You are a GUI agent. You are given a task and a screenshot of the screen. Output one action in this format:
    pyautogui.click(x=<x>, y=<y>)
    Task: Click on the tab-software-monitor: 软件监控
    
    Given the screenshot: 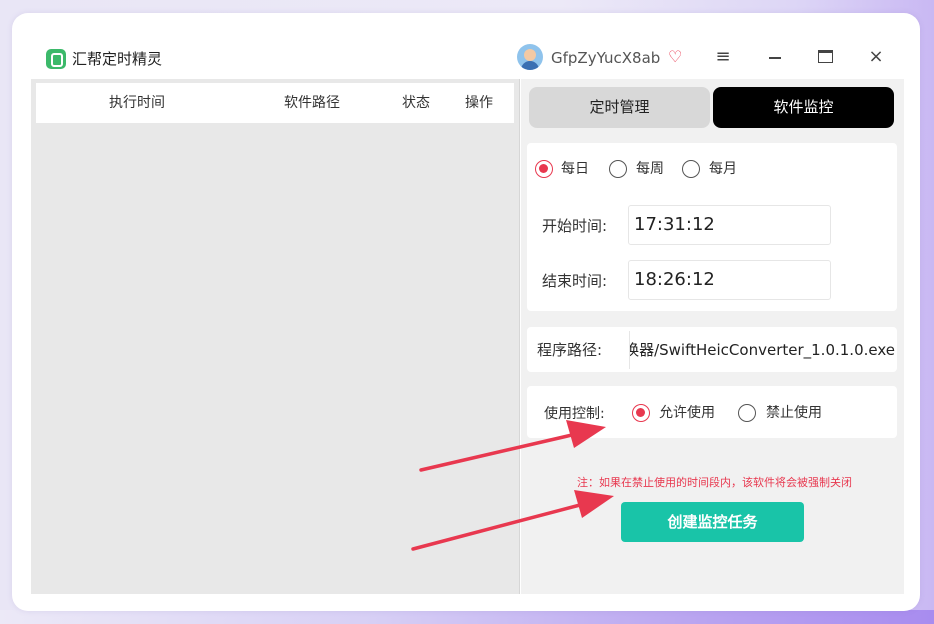 What is the action you would take?
    pyautogui.click(x=803, y=107)
    